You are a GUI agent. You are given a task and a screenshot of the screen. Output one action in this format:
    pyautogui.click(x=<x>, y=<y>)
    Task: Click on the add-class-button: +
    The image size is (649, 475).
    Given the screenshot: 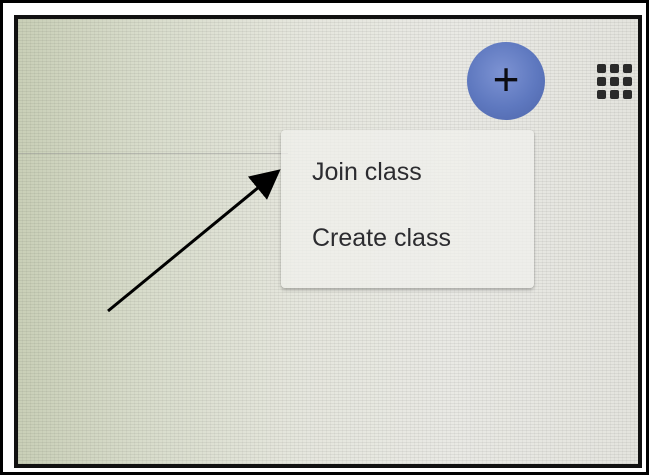 What is the action you would take?
    pyautogui.click(x=506, y=81)
    